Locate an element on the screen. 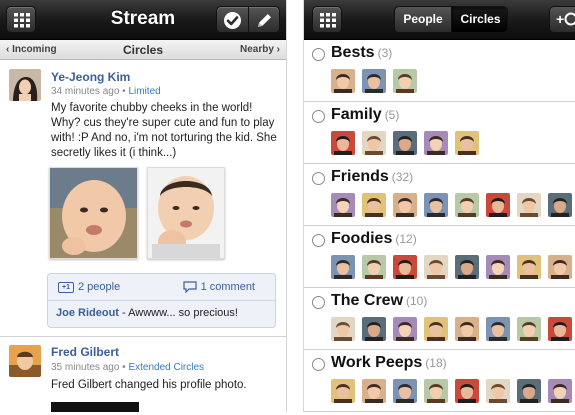 This screenshot has height=415, width=575. nearby-link: Nearby › is located at coordinates (260, 49).